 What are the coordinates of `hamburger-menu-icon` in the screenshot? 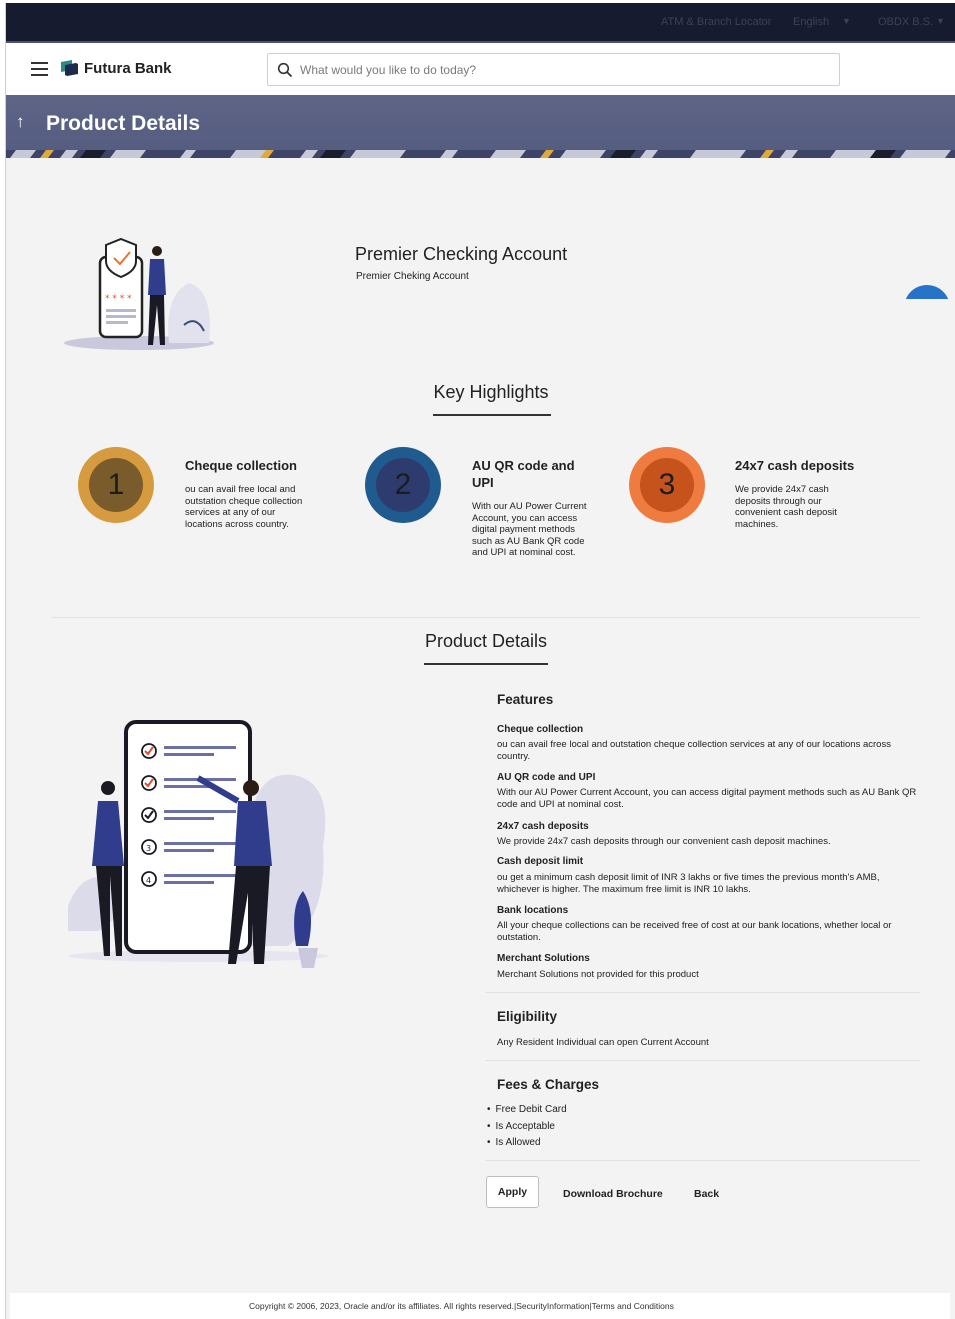 It's located at (39, 69).